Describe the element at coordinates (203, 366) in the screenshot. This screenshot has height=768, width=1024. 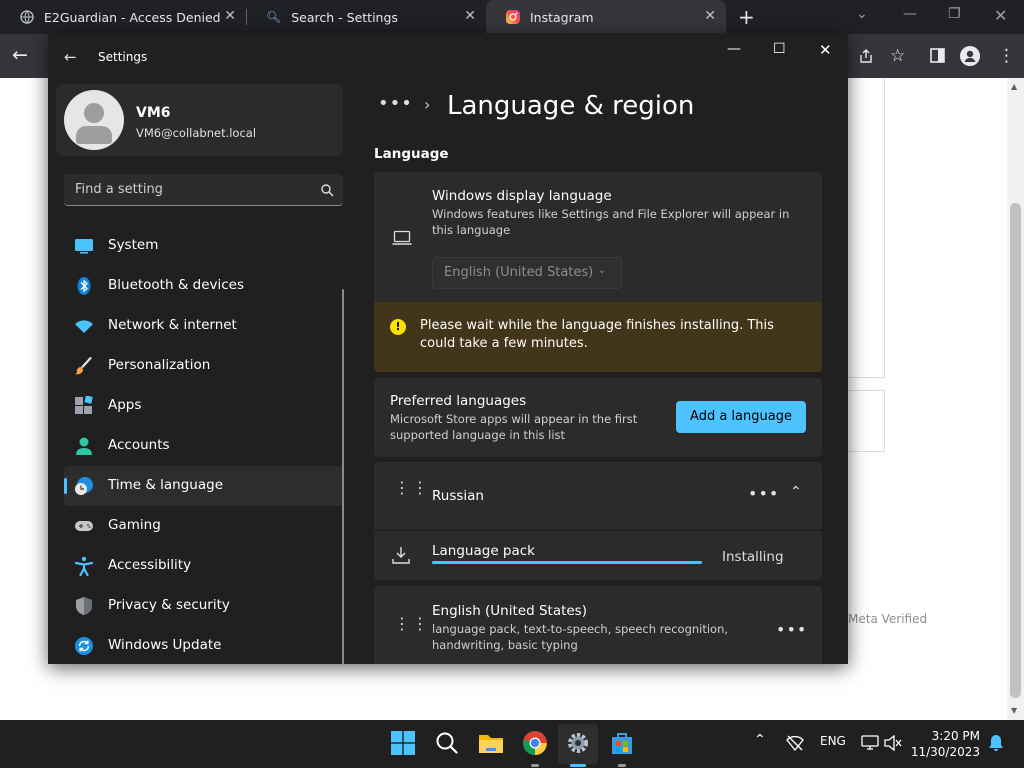
I see `nav-item-personalization: Personalization` at that location.